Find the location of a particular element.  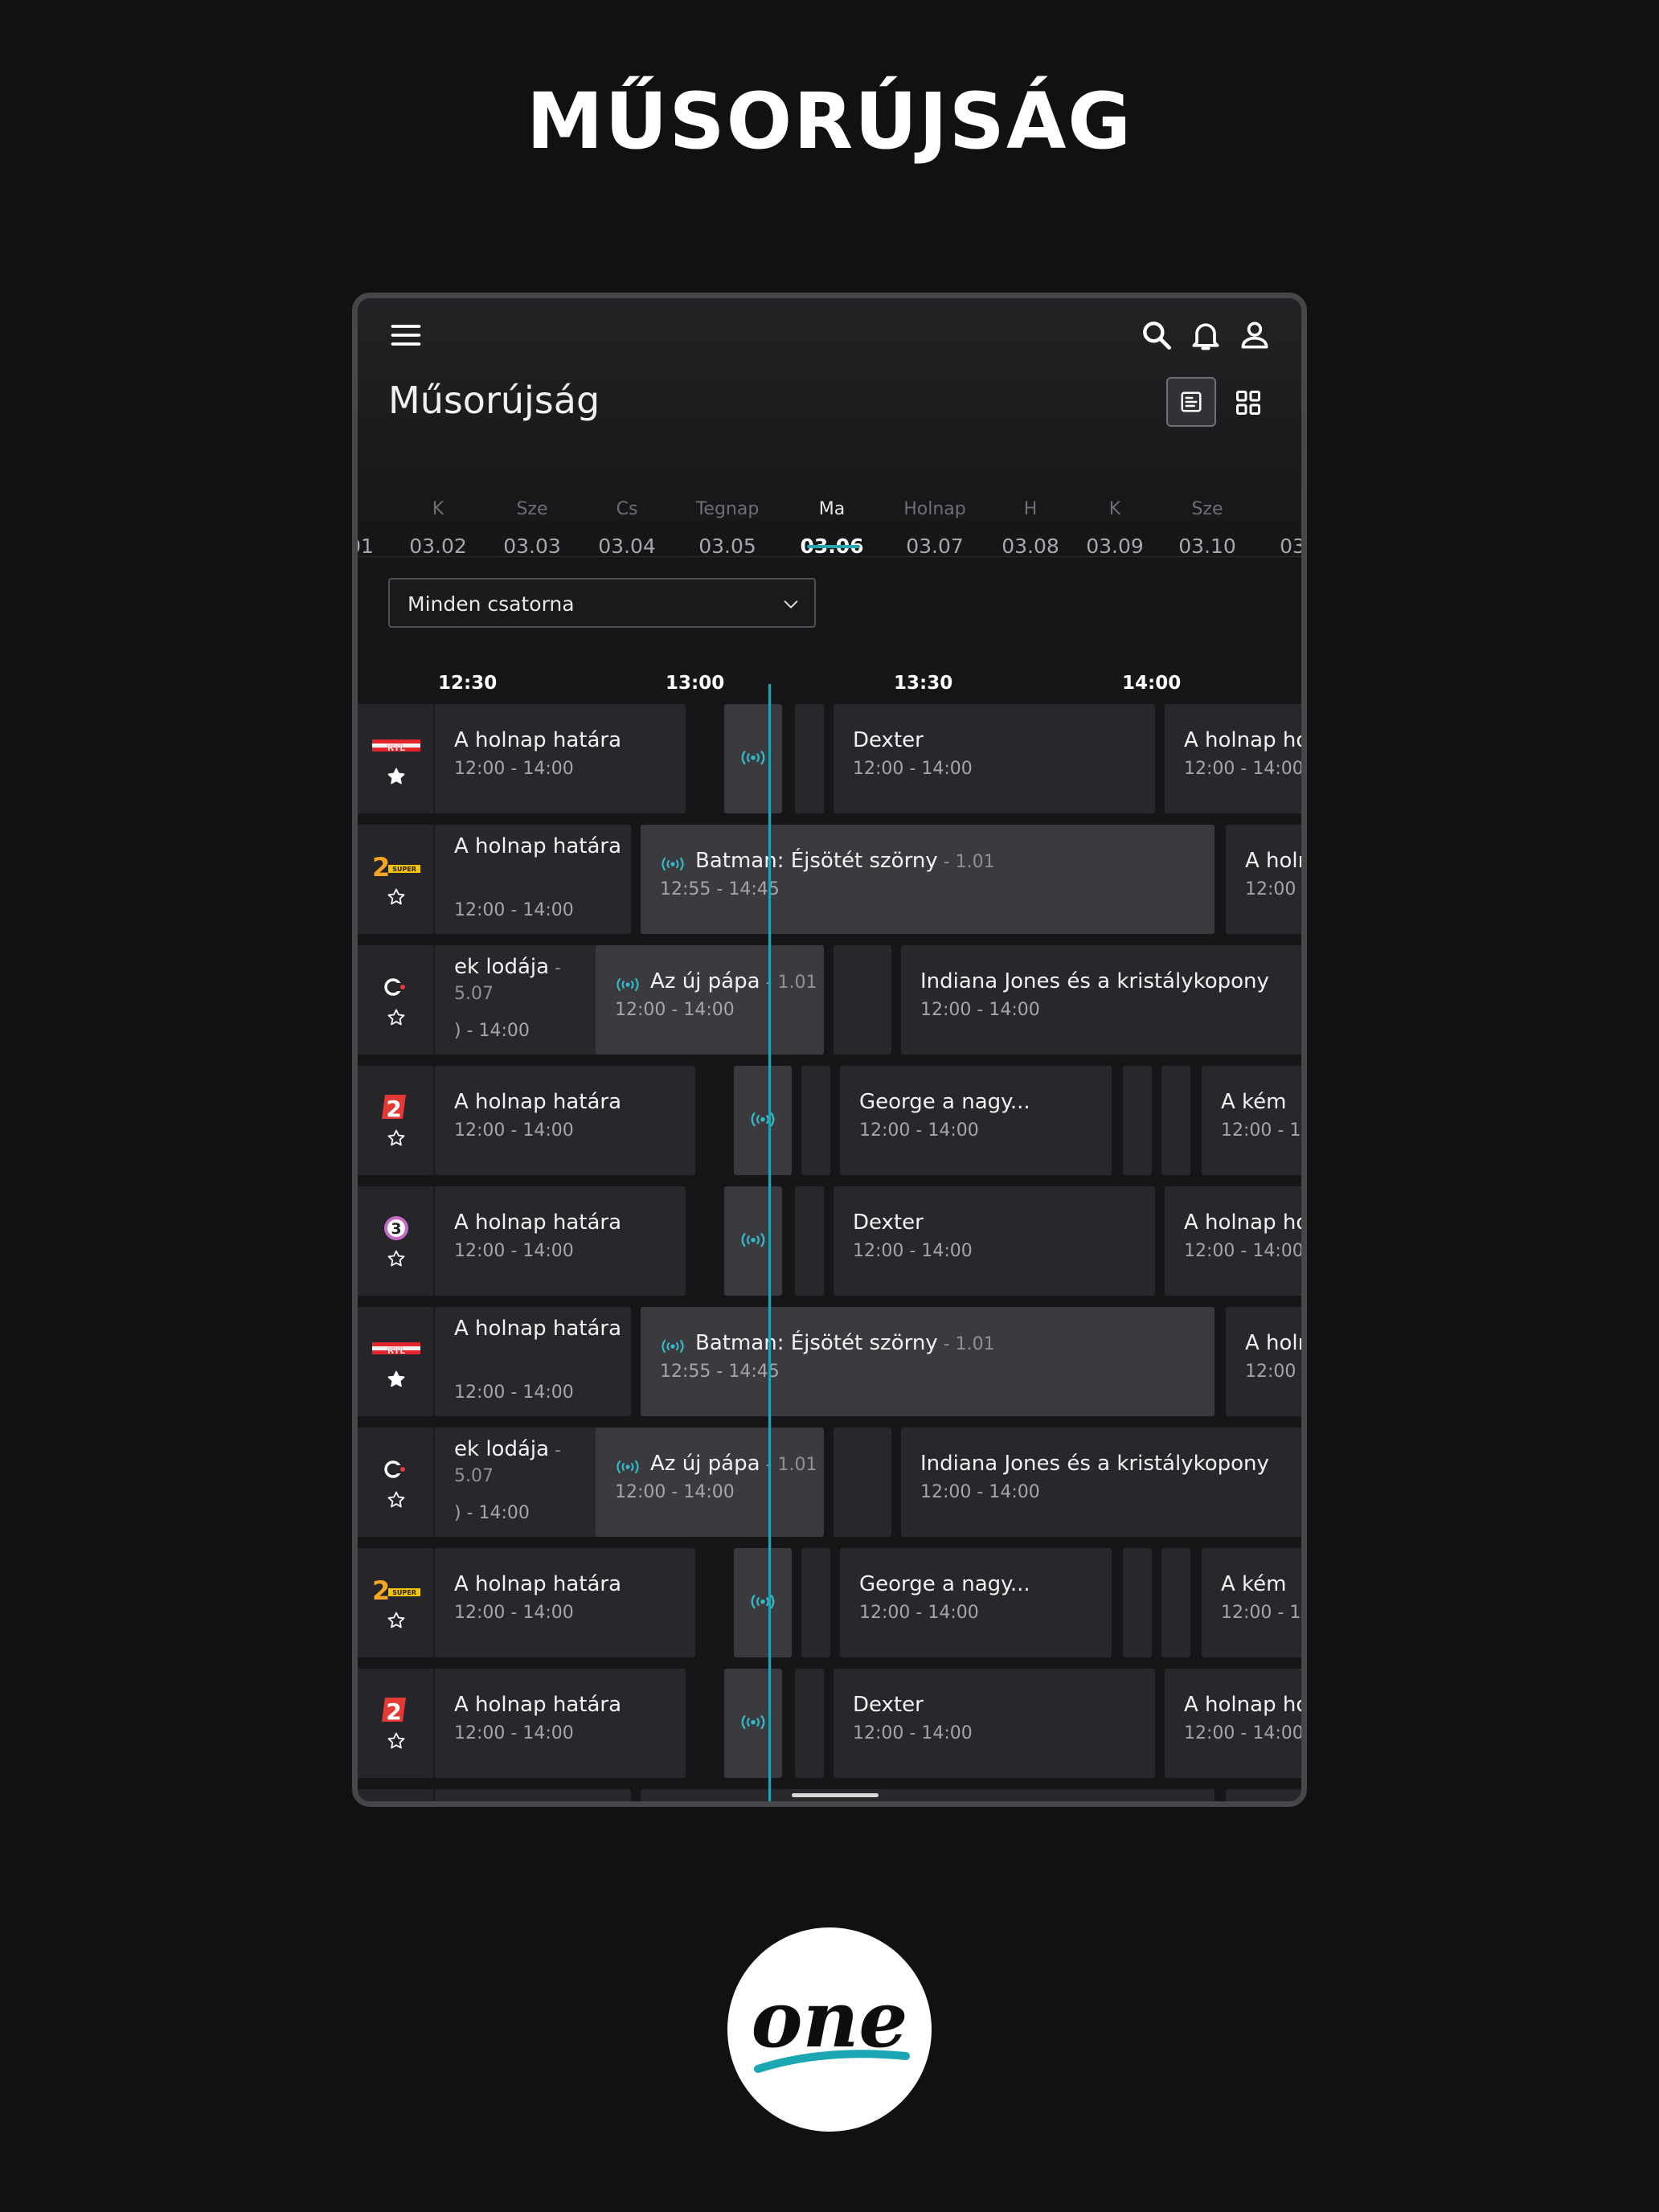

date-item-5: Ma 03.06 is located at coordinates (831, 528).